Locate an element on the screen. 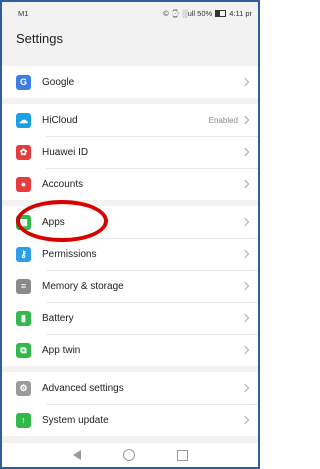  settings-item-label: Huawei ID is located at coordinates (65, 152).